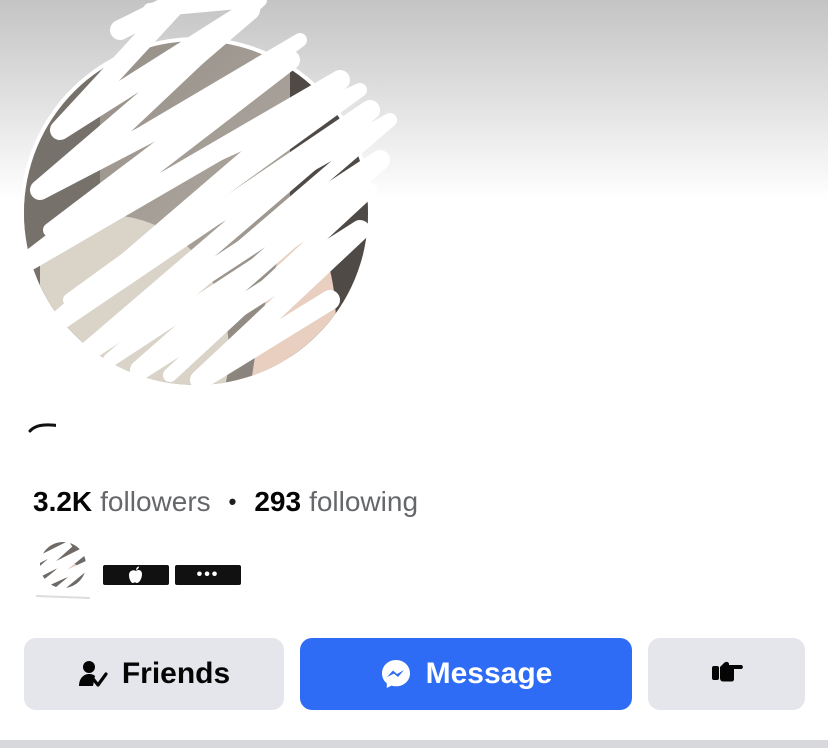 This screenshot has height=748, width=828. What do you see at coordinates (62, 502) in the screenshot?
I see `followers-count: 3.2K` at bounding box center [62, 502].